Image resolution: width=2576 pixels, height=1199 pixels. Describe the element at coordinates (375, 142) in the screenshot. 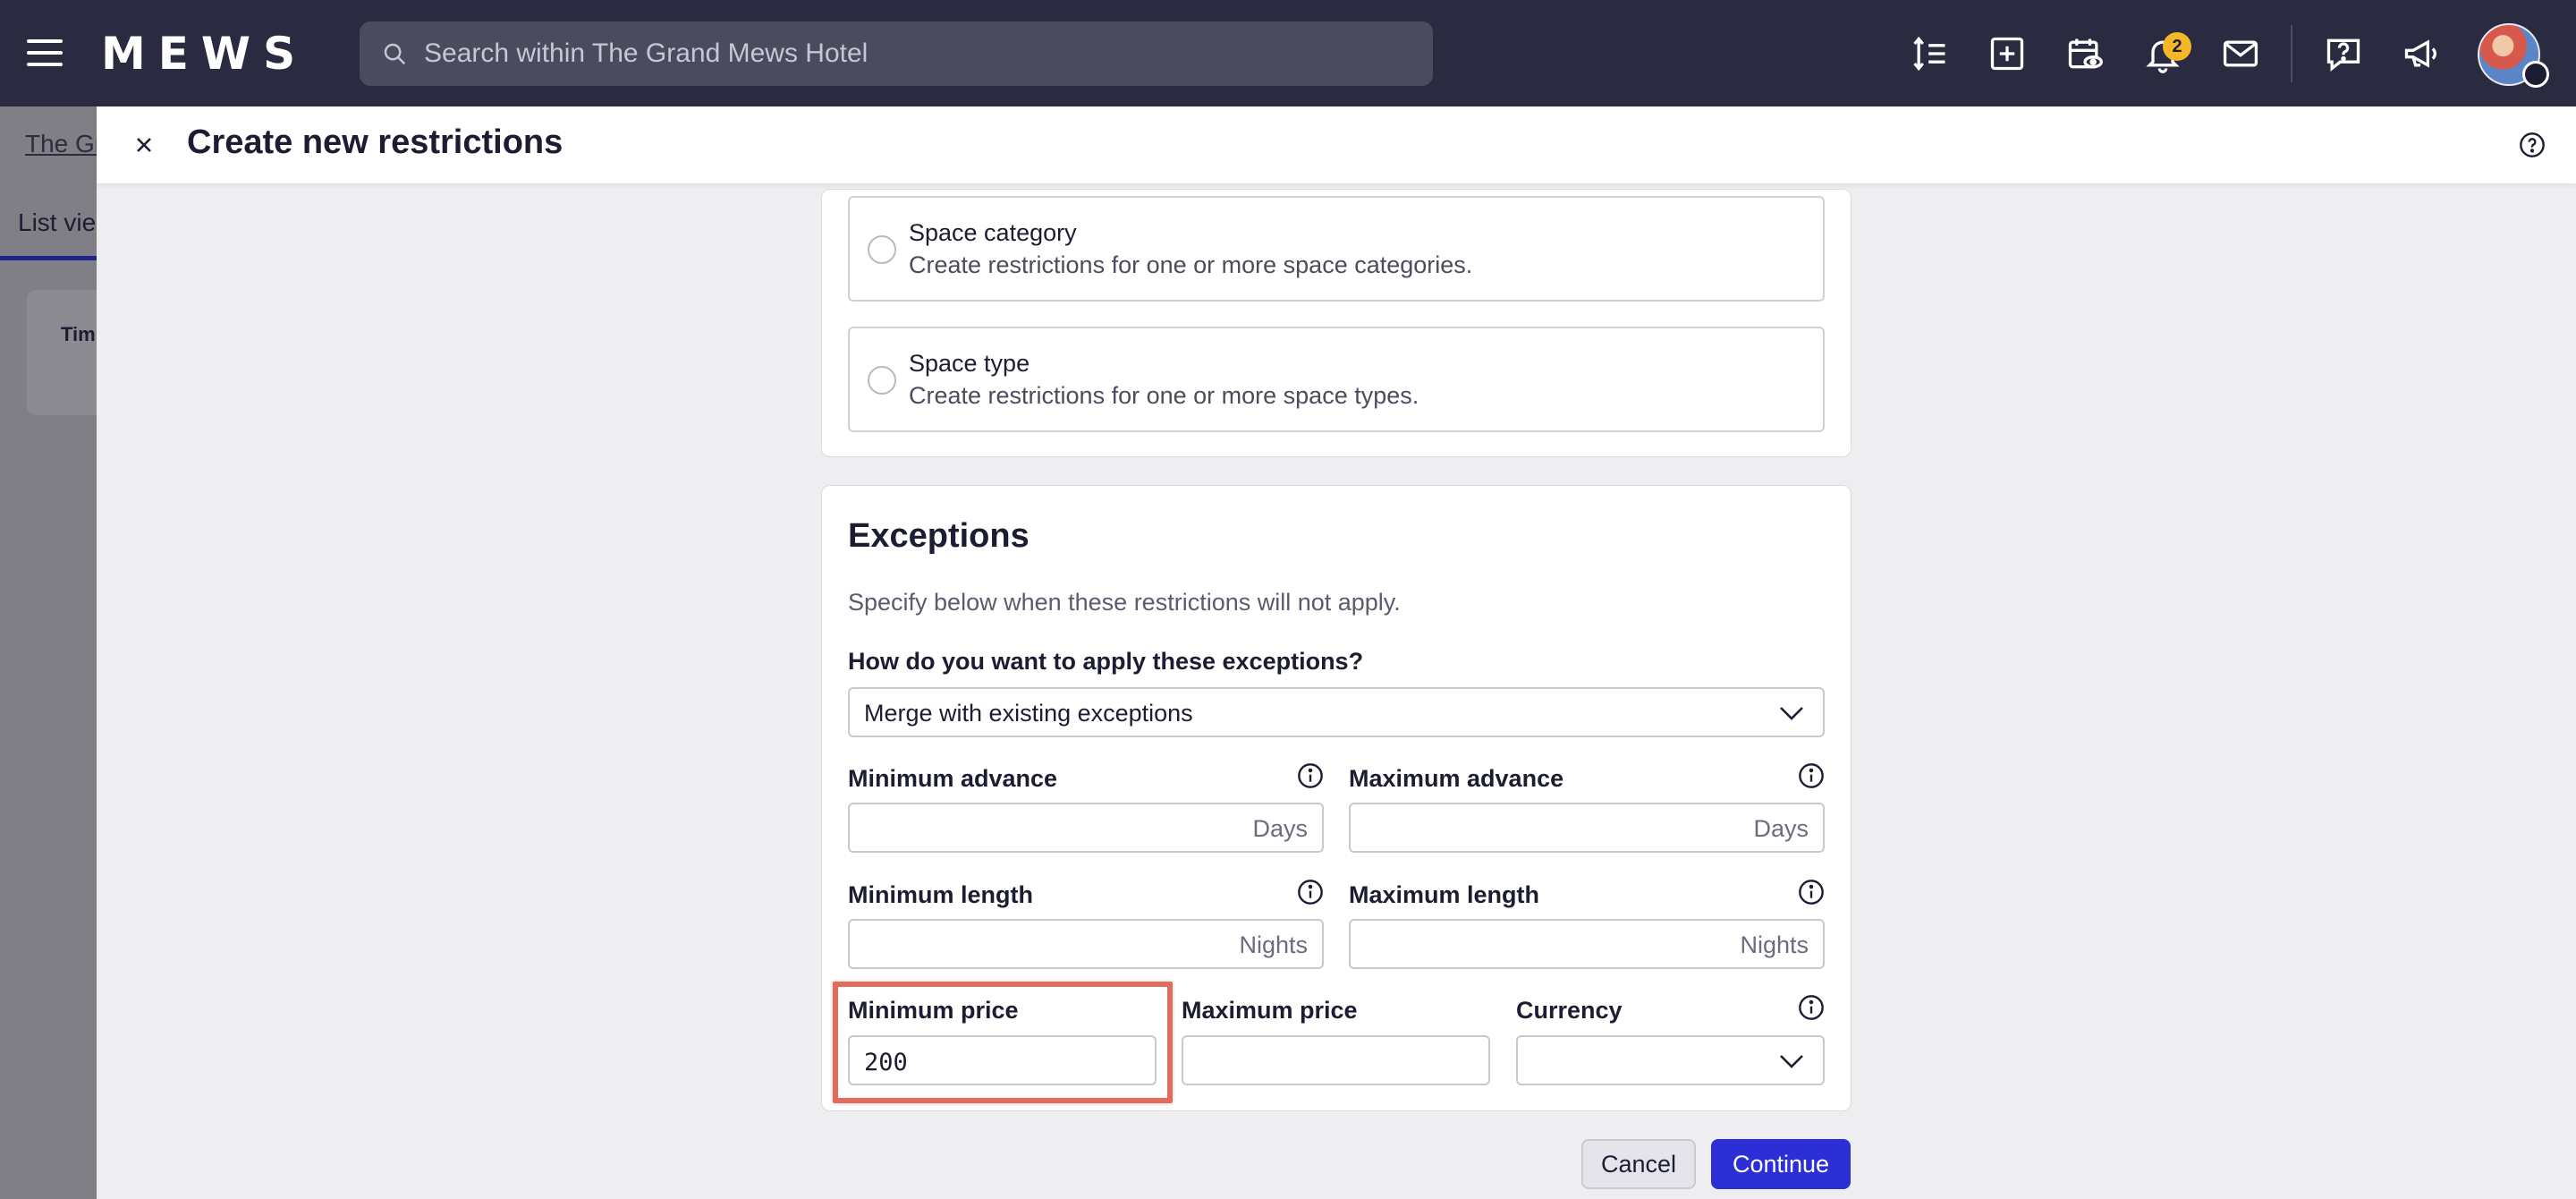

I see `modal-title: Create new restrictions` at that location.